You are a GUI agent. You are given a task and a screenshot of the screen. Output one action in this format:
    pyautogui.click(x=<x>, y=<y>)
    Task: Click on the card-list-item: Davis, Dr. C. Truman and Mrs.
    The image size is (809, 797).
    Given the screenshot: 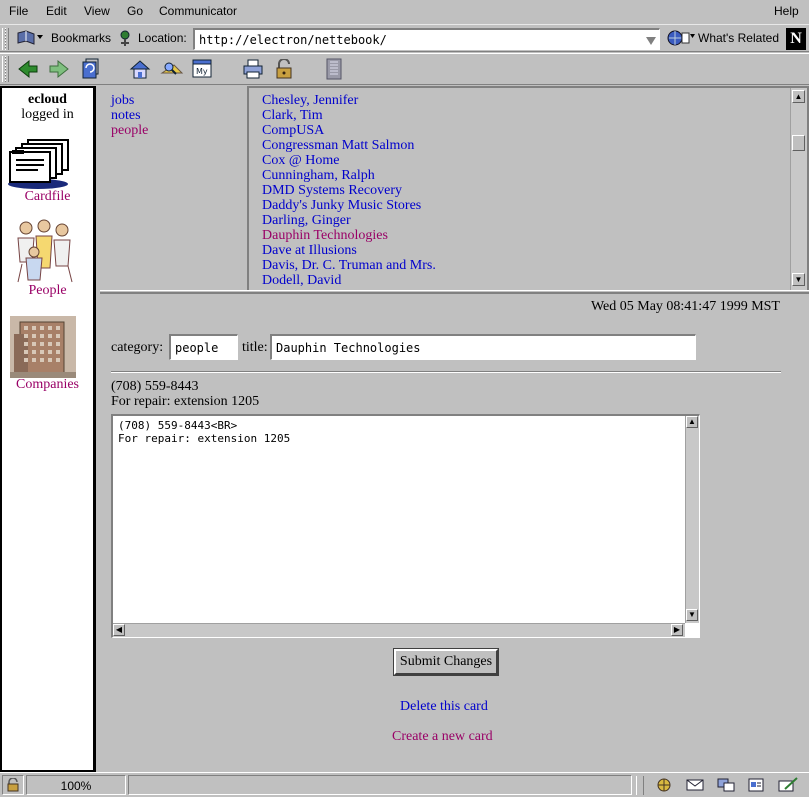 What is the action you would take?
    pyautogui.click(x=349, y=265)
    